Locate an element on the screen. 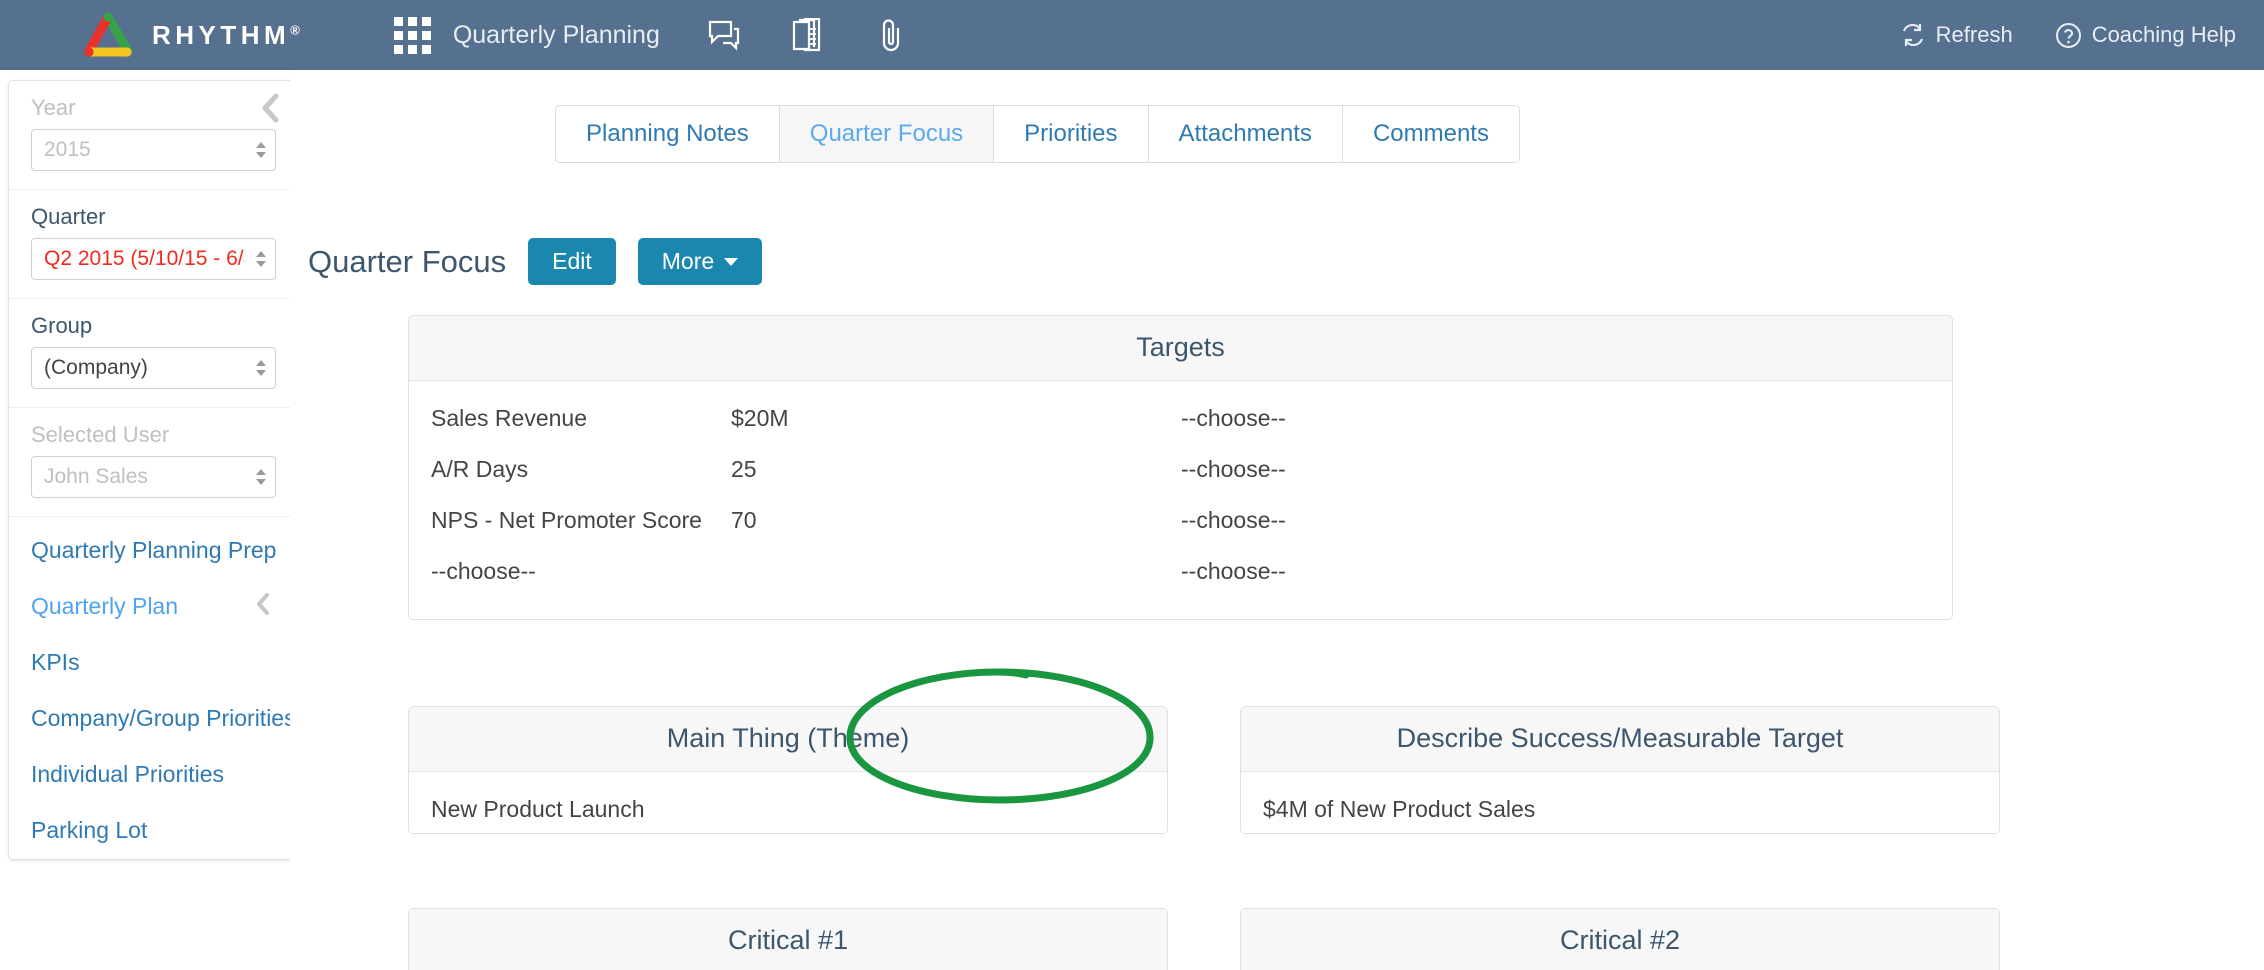 The height and width of the screenshot is (970, 2264). chevron-down-icon is located at coordinates (731, 261).